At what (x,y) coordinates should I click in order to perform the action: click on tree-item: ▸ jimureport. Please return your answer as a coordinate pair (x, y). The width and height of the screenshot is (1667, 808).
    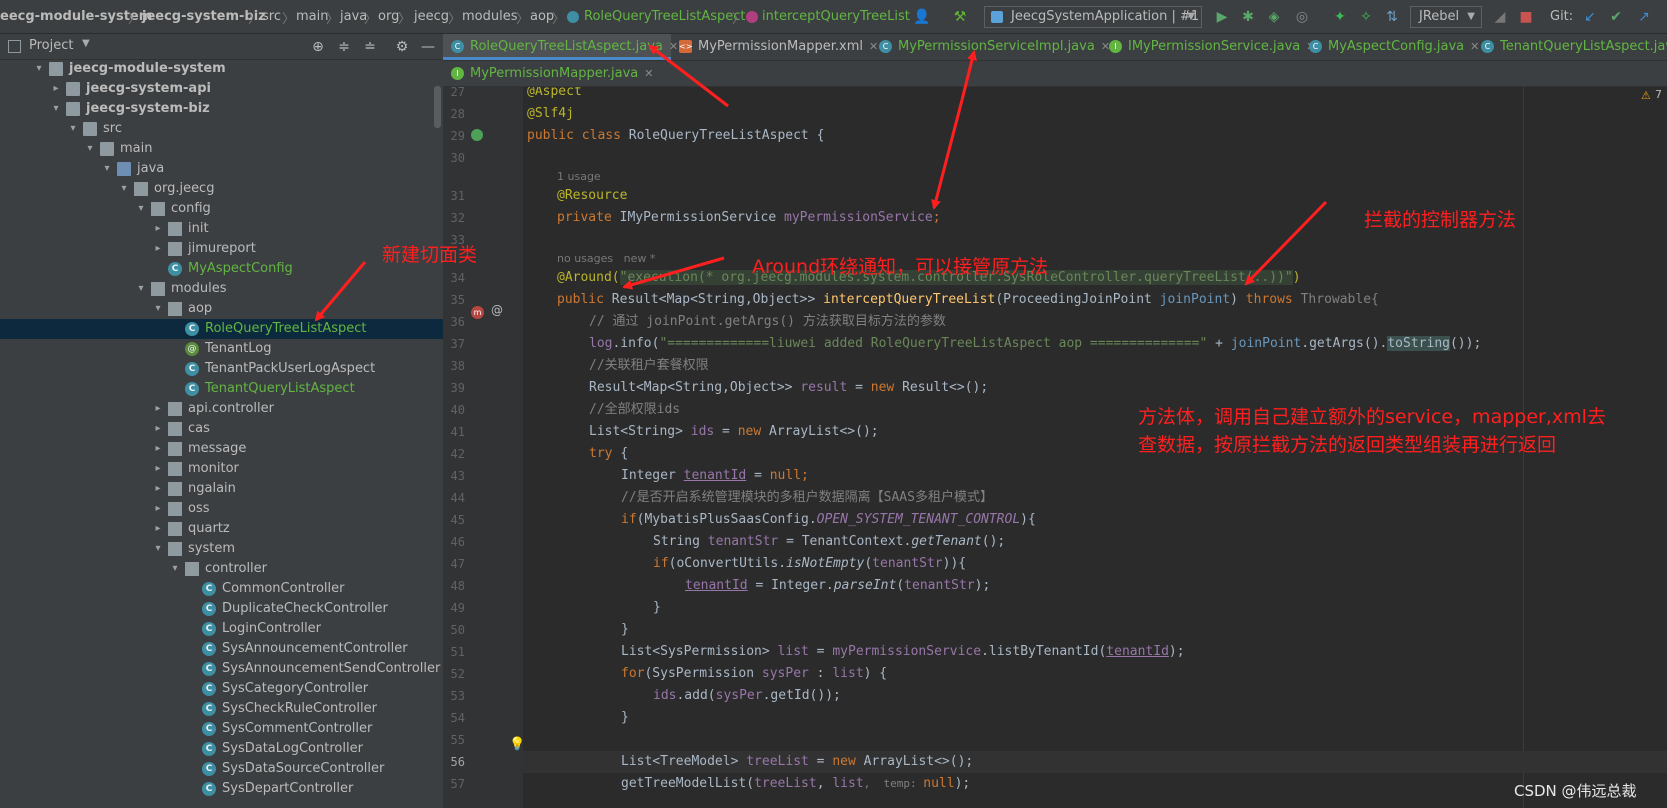
    Looking at the image, I should click on (221, 249).